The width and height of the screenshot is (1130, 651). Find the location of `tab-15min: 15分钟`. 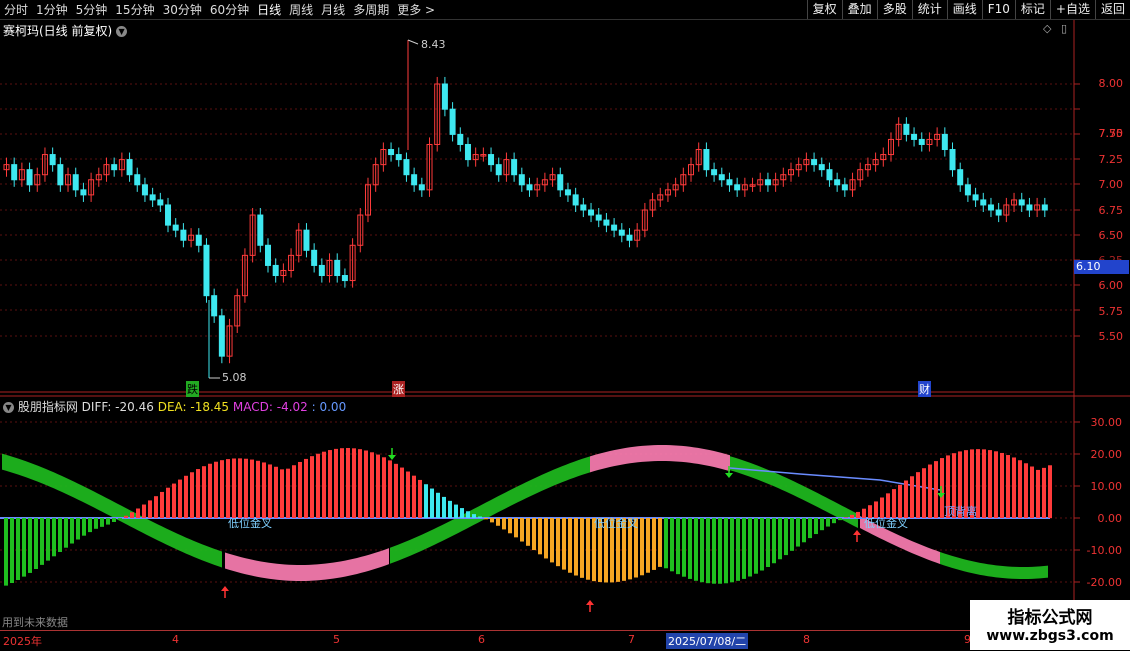

tab-15min: 15分钟 is located at coordinates (134, 9).